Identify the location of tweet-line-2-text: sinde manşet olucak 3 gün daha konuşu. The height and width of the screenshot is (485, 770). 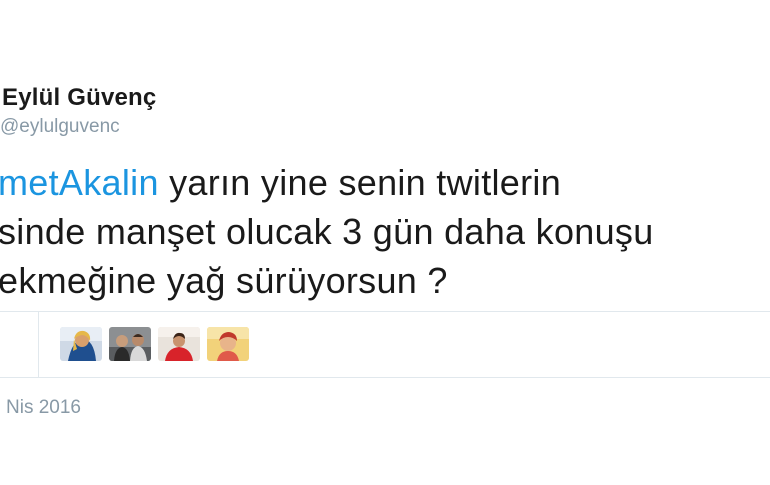
(327, 231).